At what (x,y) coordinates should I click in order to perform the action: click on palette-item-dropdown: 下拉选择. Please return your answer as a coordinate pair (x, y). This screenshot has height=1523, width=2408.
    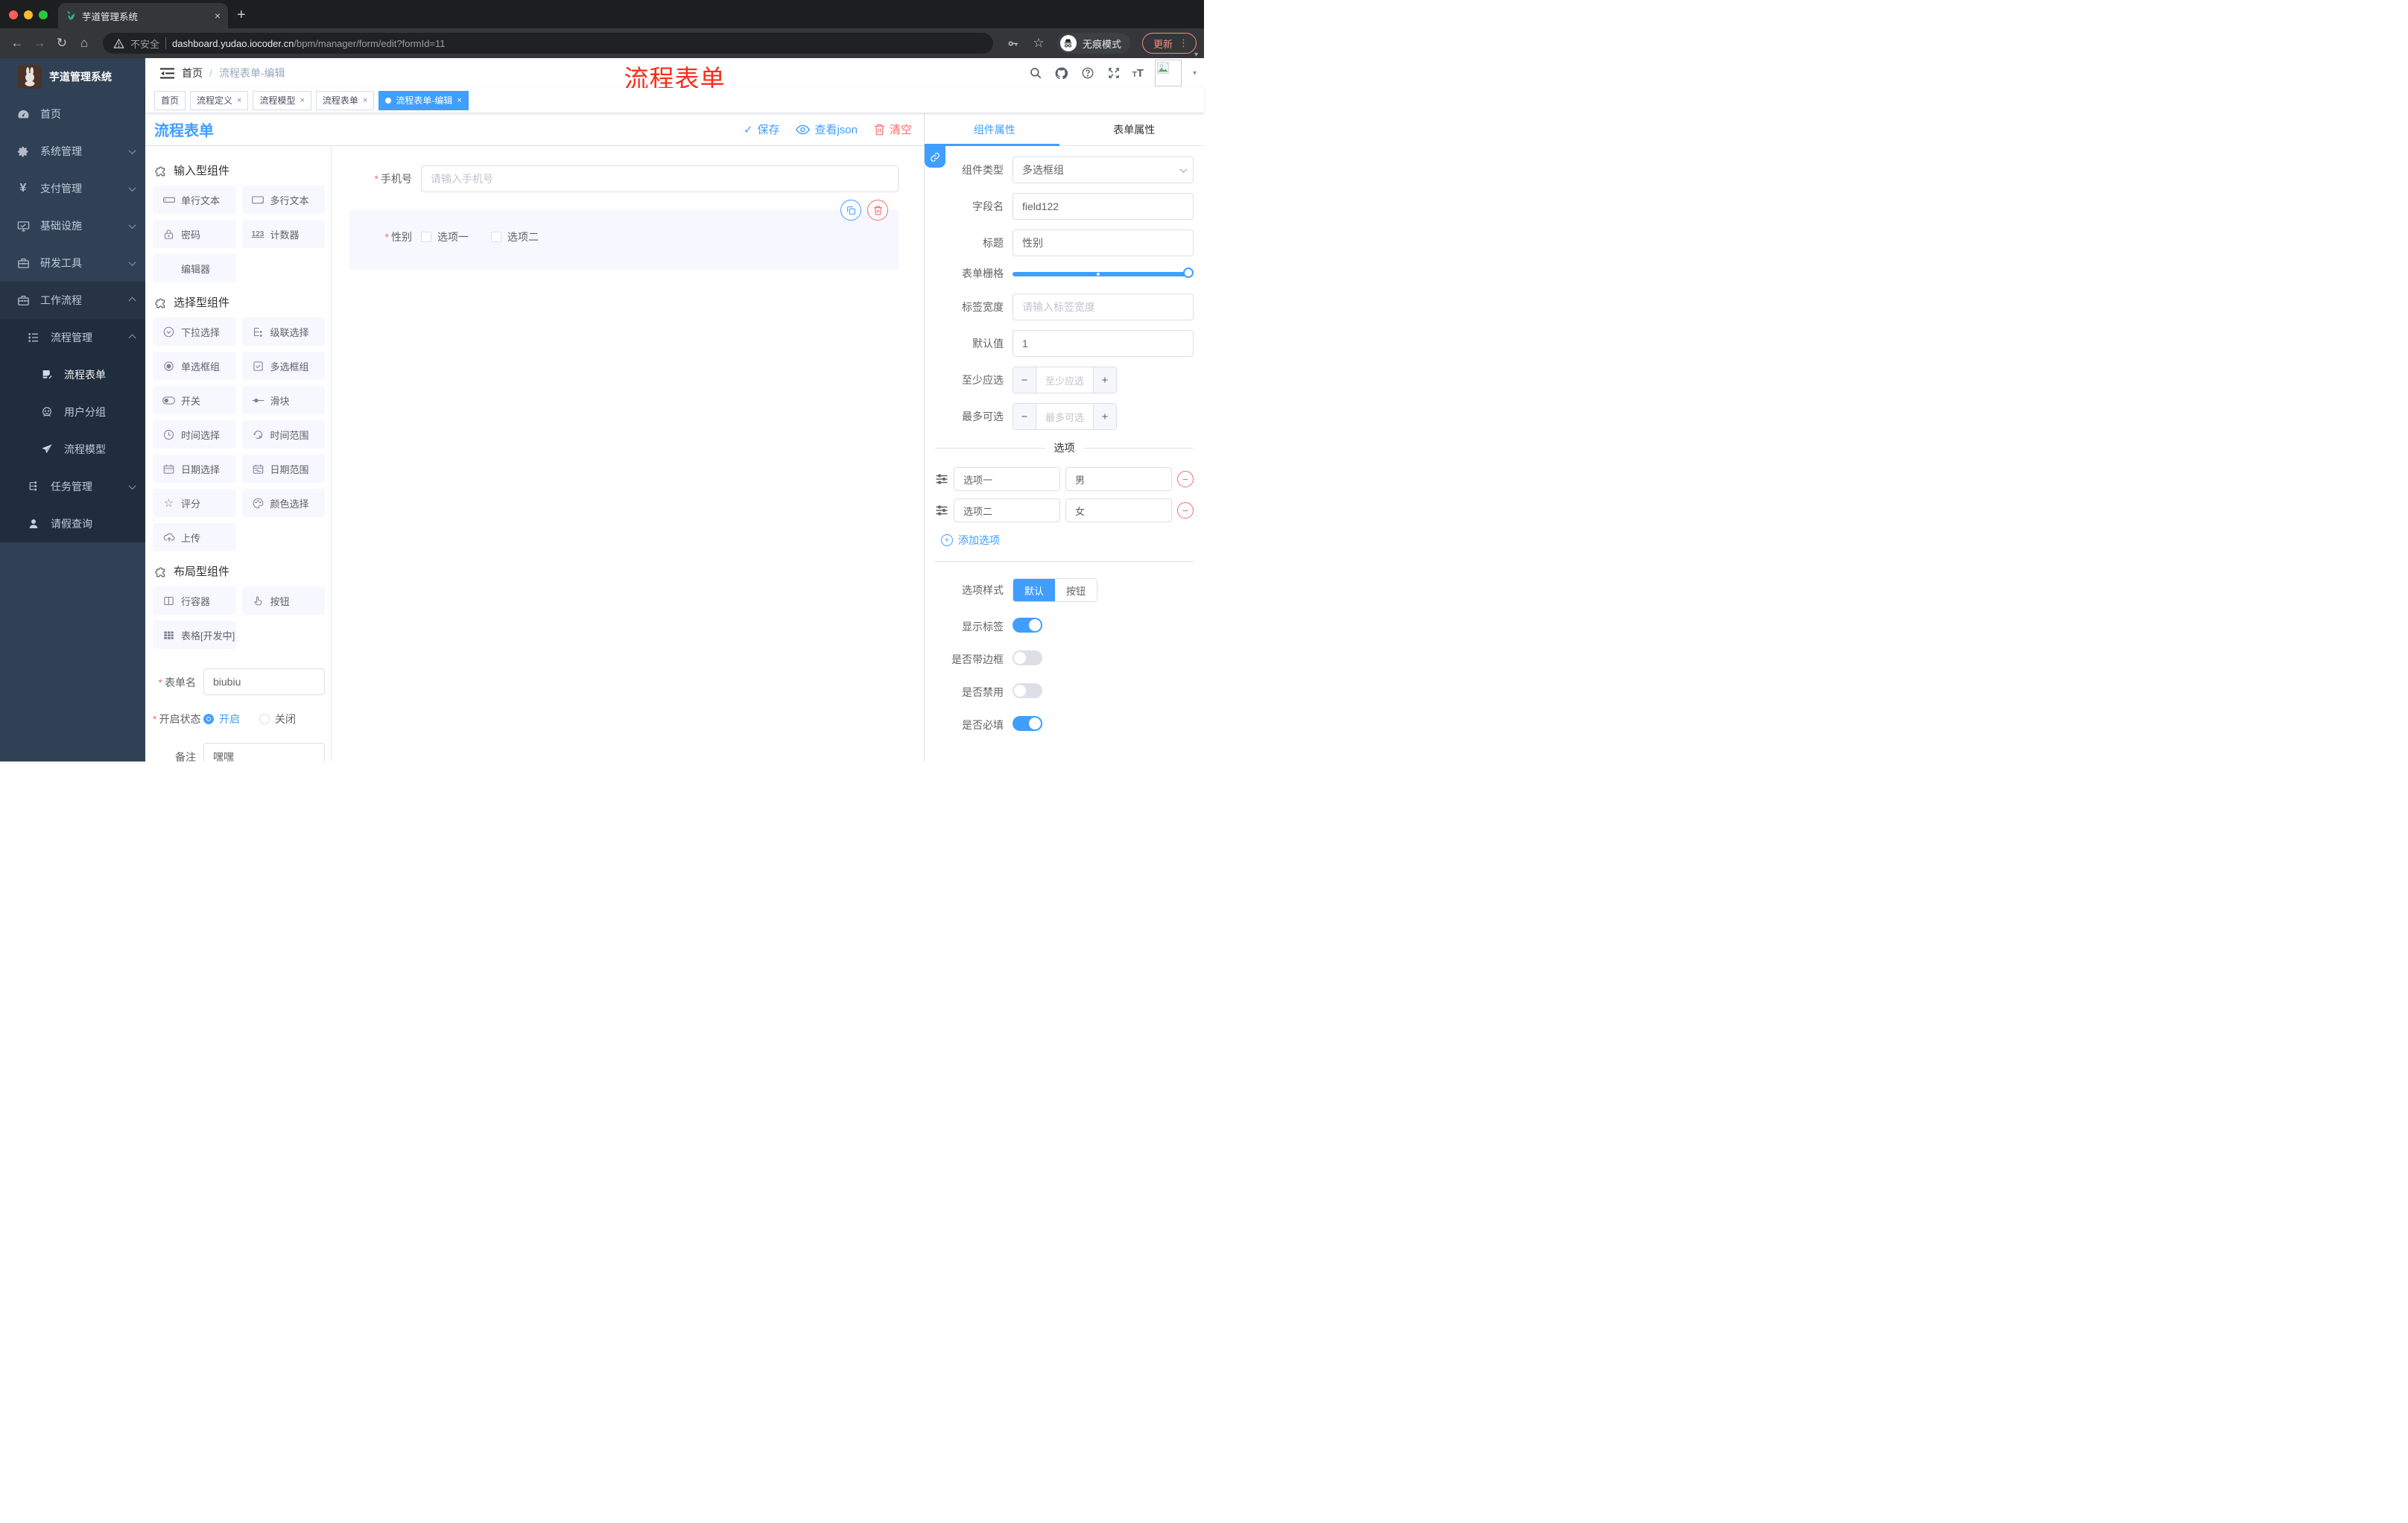
    Looking at the image, I should click on (194, 331).